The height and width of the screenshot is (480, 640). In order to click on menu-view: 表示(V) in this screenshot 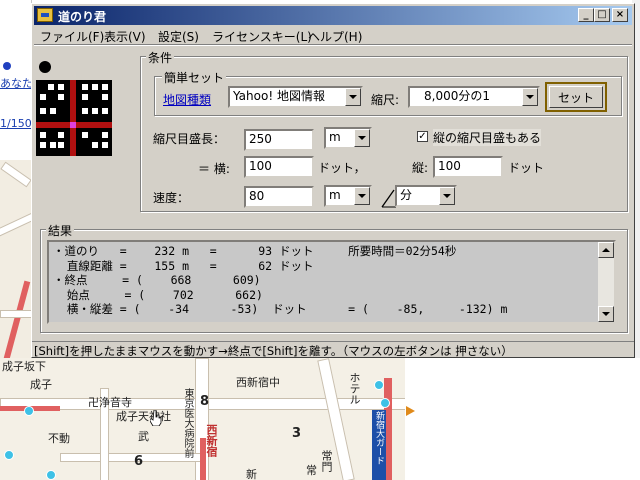, I will do `click(125, 36)`.